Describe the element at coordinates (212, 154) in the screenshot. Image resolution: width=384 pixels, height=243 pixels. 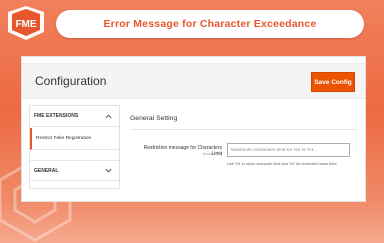
I see `field-scope: [store view]` at that location.